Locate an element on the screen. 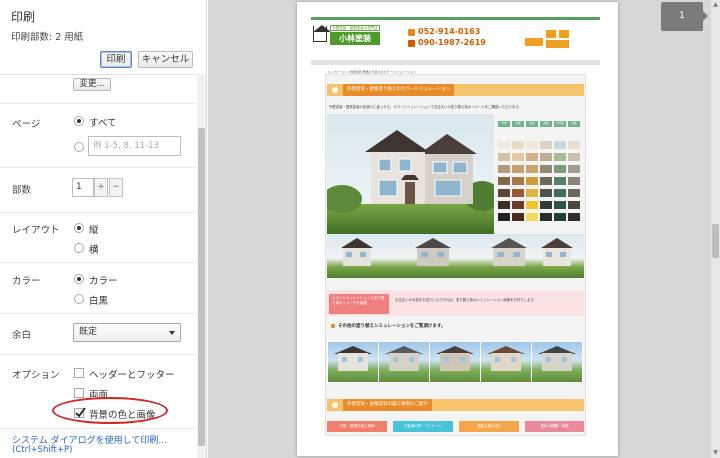  house-icon is located at coordinates (322, 33).